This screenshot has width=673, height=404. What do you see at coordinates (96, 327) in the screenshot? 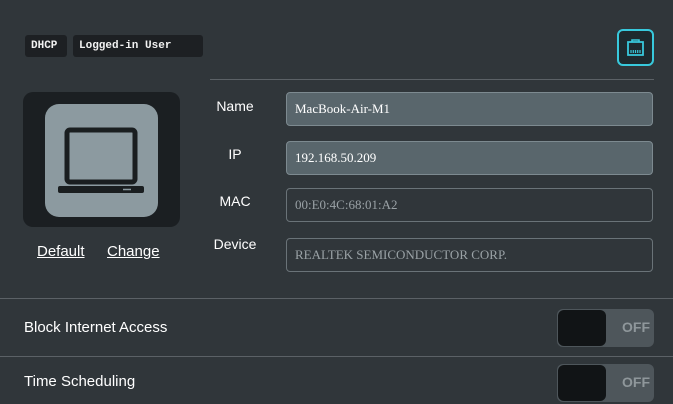
I see `block-internet-label: Block Internet Access` at bounding box center [96, 327].